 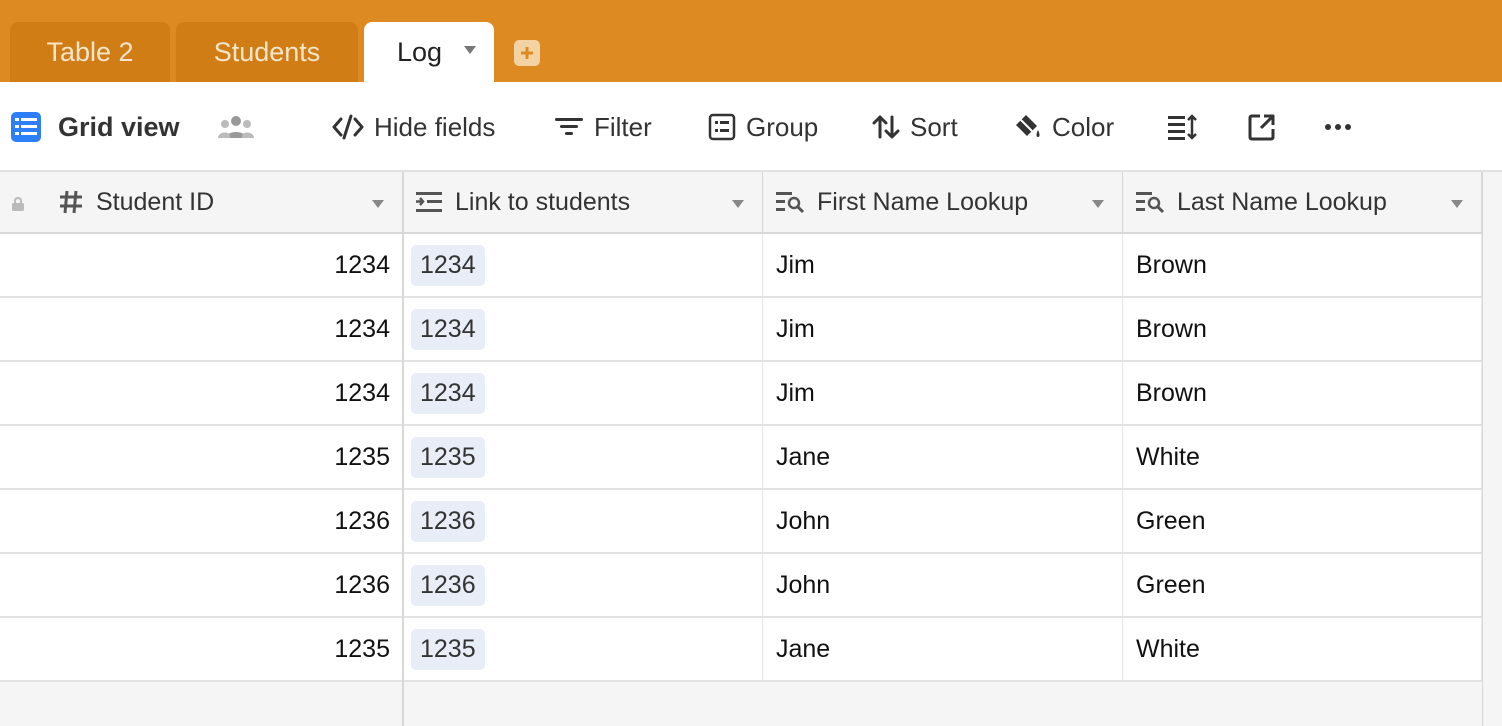 What do you see at coordinates (71, 202) in the screenshot?
I see `hash-icon` at bounding box center [71, 202].